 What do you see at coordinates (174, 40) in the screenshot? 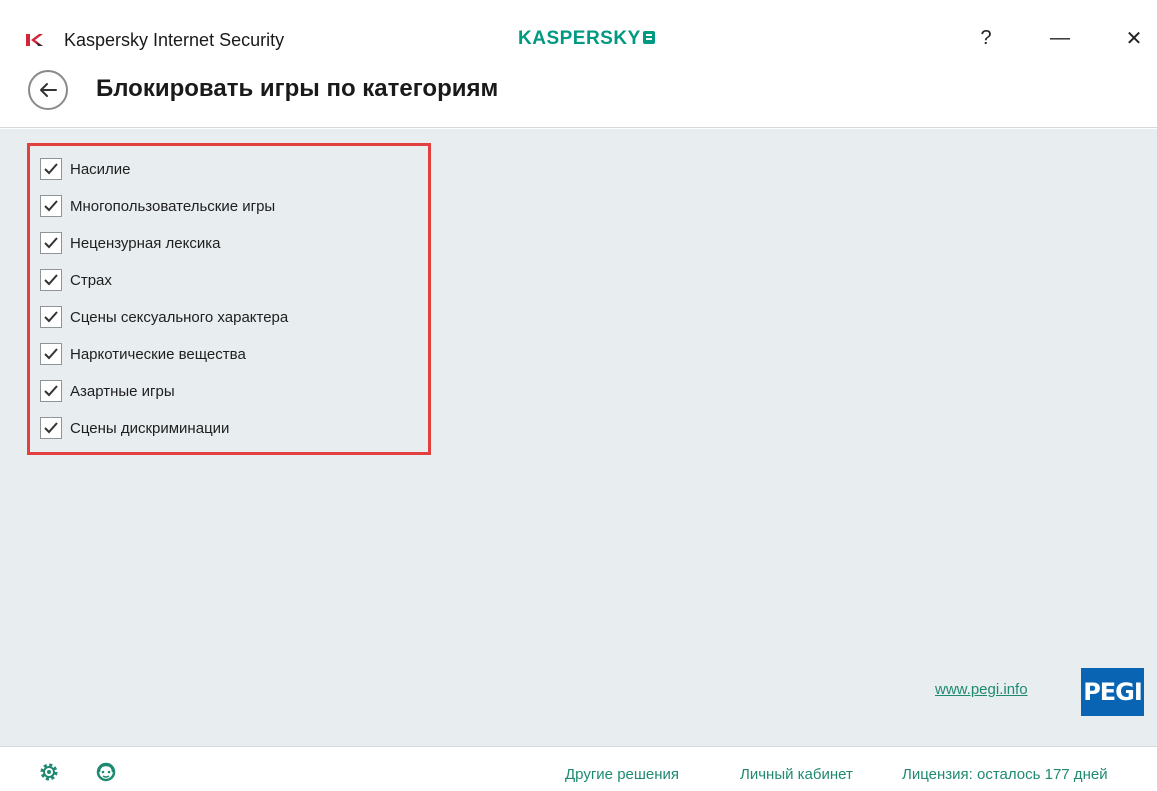
I see `app-title: Kaspersky Internet Security` at bounding box center [174, 40].